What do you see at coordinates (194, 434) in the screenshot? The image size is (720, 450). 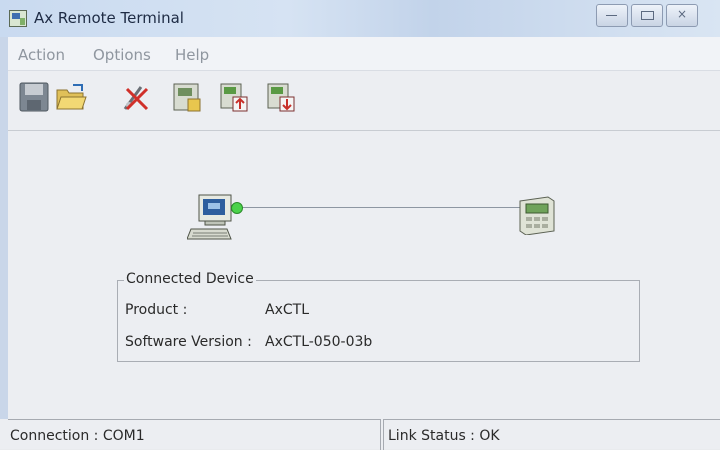 I see `status-connection-pane: Connection : COM1` at bounding box center [194, 434].